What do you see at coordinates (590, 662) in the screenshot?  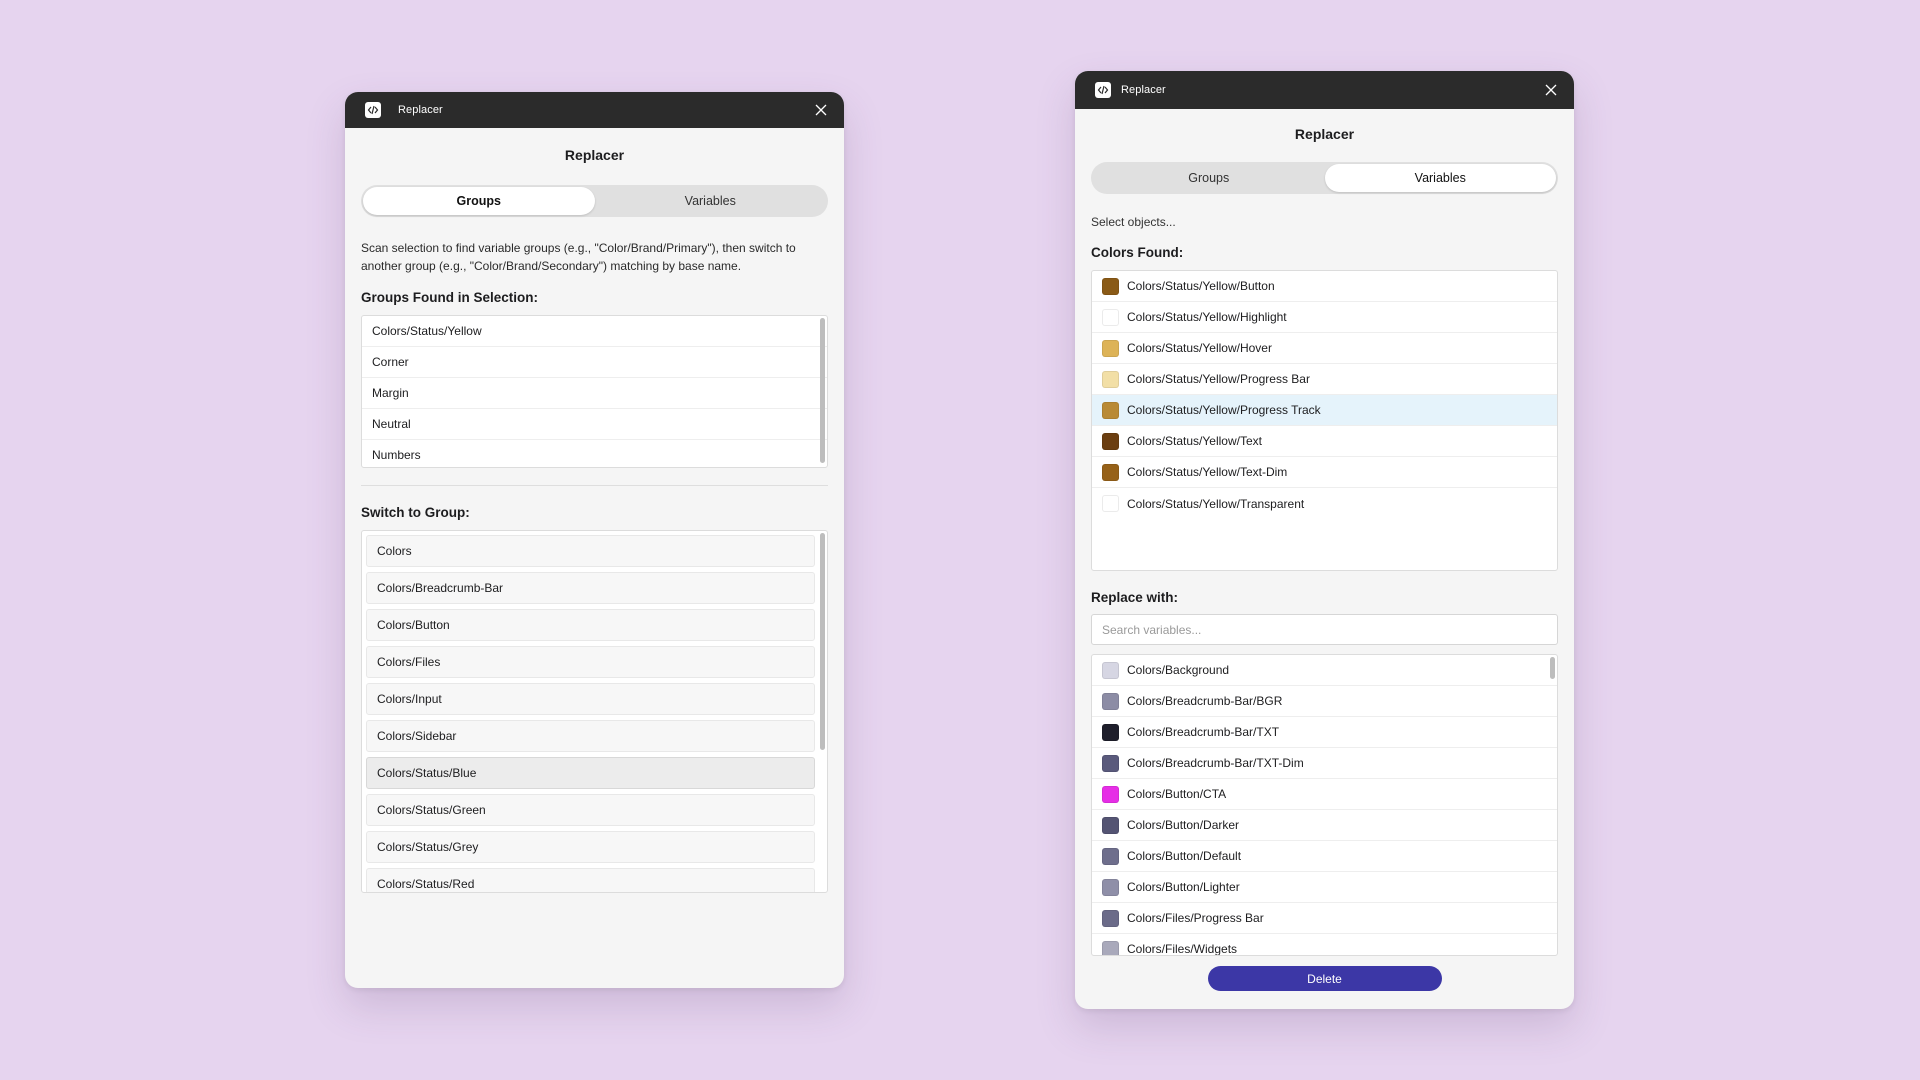 I see `list-item: Colors/Files` at bounding box center [590, 662].